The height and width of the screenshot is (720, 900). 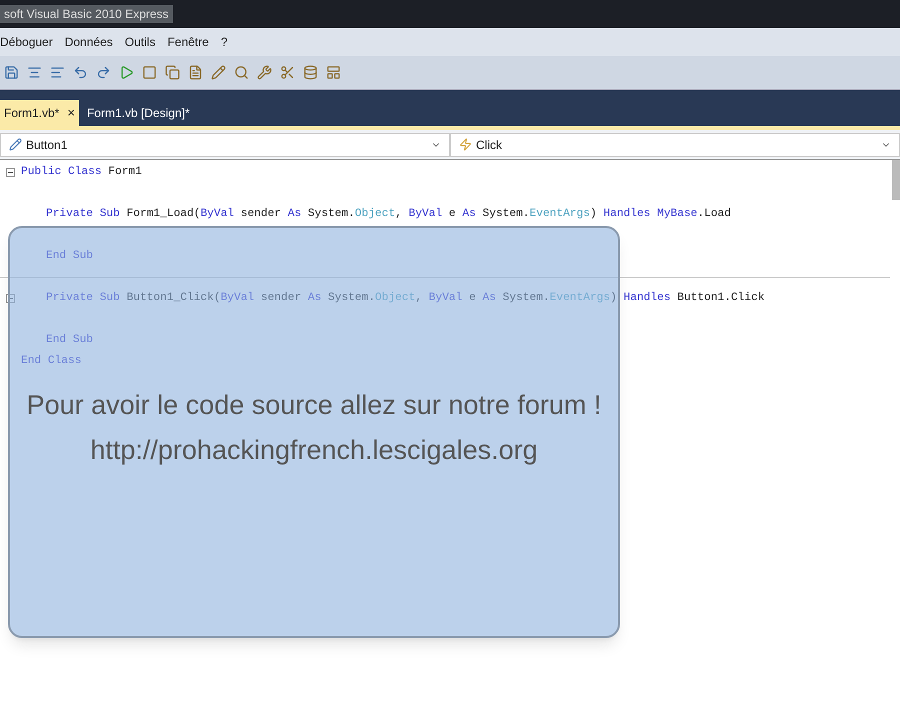 What do you see at coordinates (241, 72) in the screenshot?
I see `search-icon` at bounding box center [241, 72].